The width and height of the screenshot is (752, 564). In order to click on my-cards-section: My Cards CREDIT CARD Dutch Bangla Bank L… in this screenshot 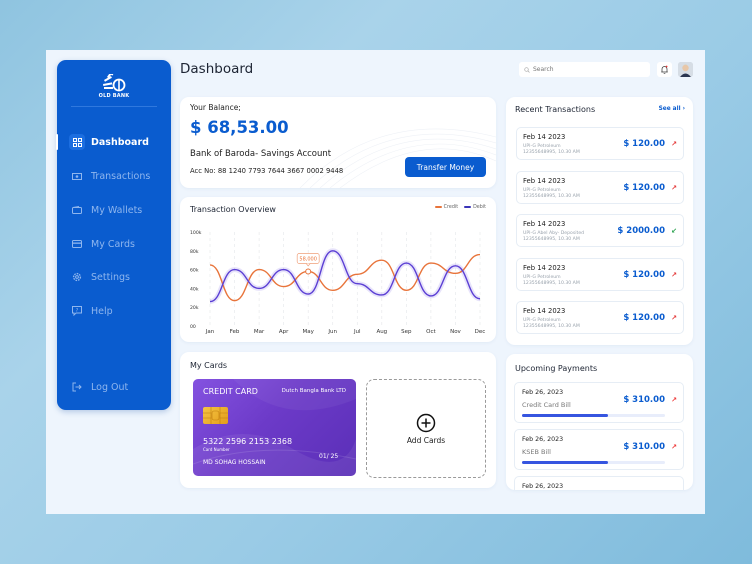, I will do `click(338, 420)`.